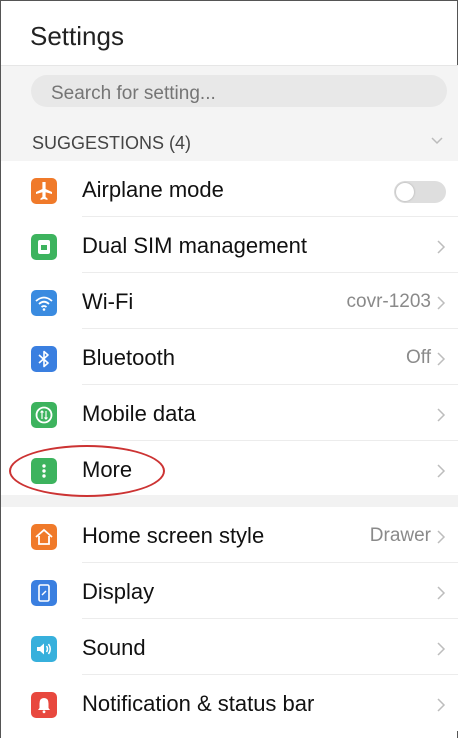 The image size is (458, 738). I want to click on bluetooth-icon, so click(44, 359).